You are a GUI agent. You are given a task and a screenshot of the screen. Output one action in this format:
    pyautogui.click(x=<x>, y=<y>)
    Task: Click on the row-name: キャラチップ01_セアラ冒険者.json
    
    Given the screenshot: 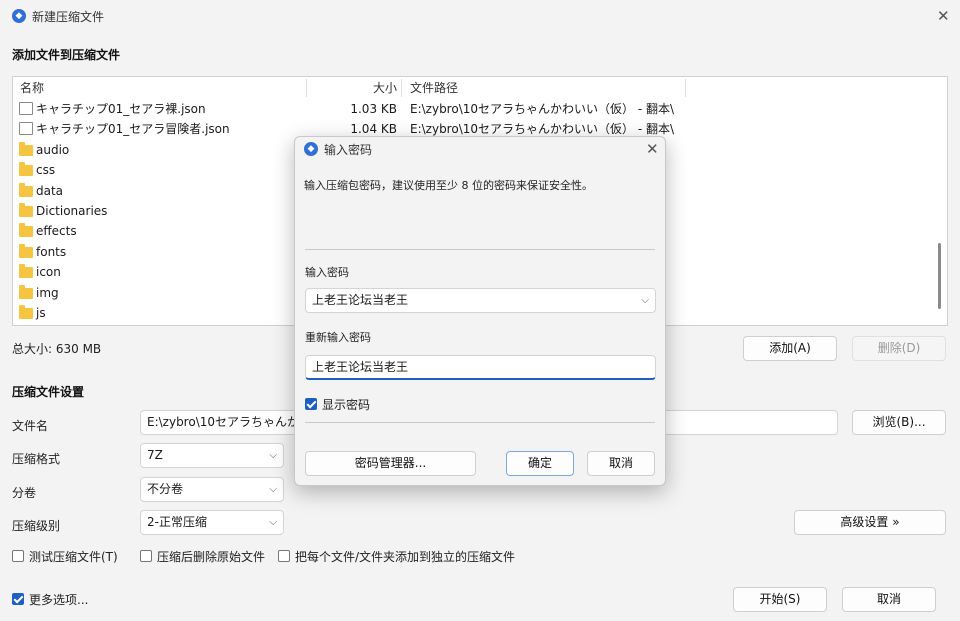 What is the action you would take?
    pyautogui.click(x=133, y=129)
    